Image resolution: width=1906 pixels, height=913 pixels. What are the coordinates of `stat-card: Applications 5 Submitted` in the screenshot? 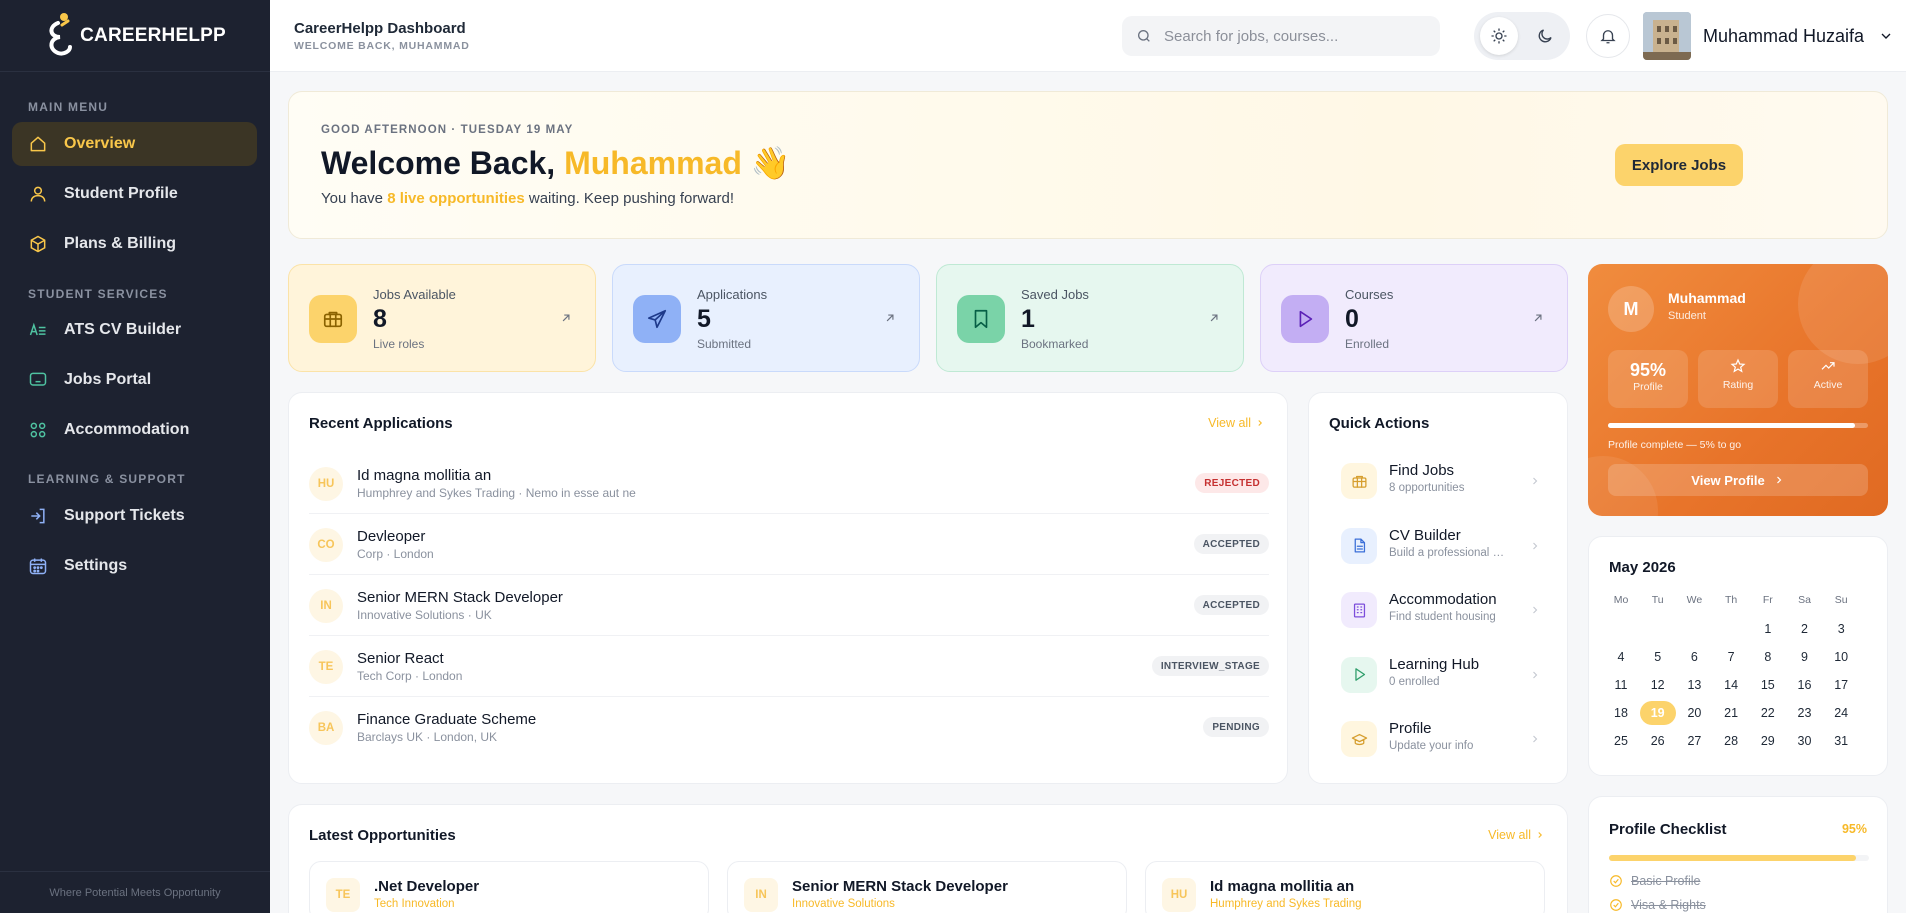 It's located at (766, 318).